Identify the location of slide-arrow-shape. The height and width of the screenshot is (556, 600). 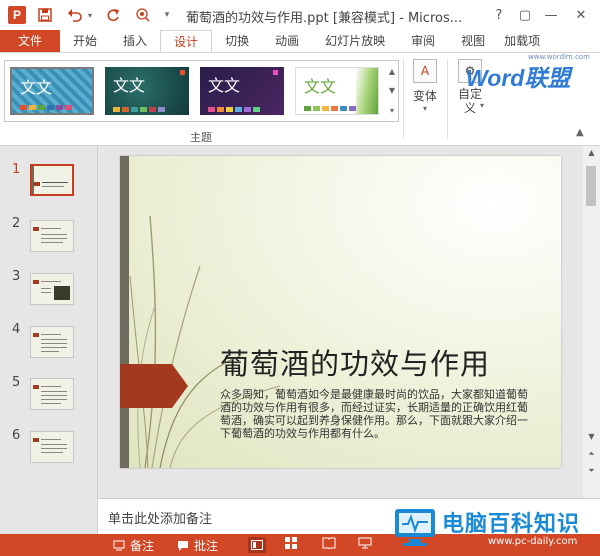
(154, 386).